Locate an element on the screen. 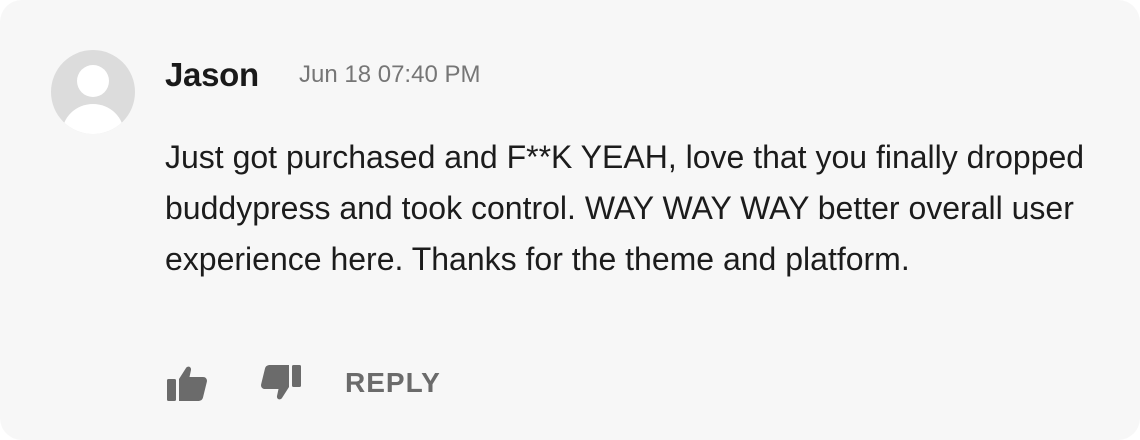 Image resolution: width=1140 pixels, height=440 pixels. thumbs-up-icon is located at coordinates (187, 383).